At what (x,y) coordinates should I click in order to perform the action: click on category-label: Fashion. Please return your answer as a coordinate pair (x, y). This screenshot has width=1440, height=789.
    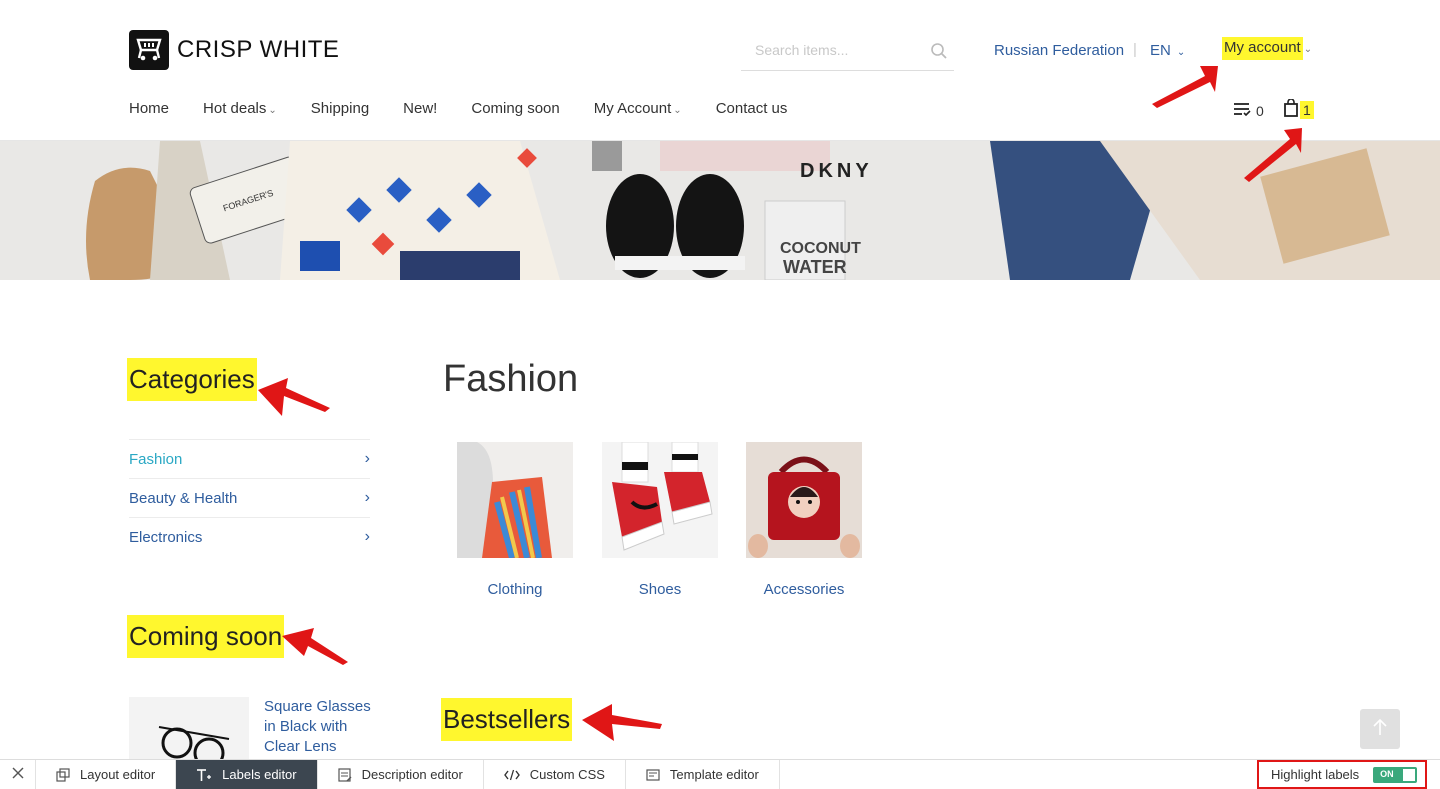
    Looking at the image, I should click on (156, 459).